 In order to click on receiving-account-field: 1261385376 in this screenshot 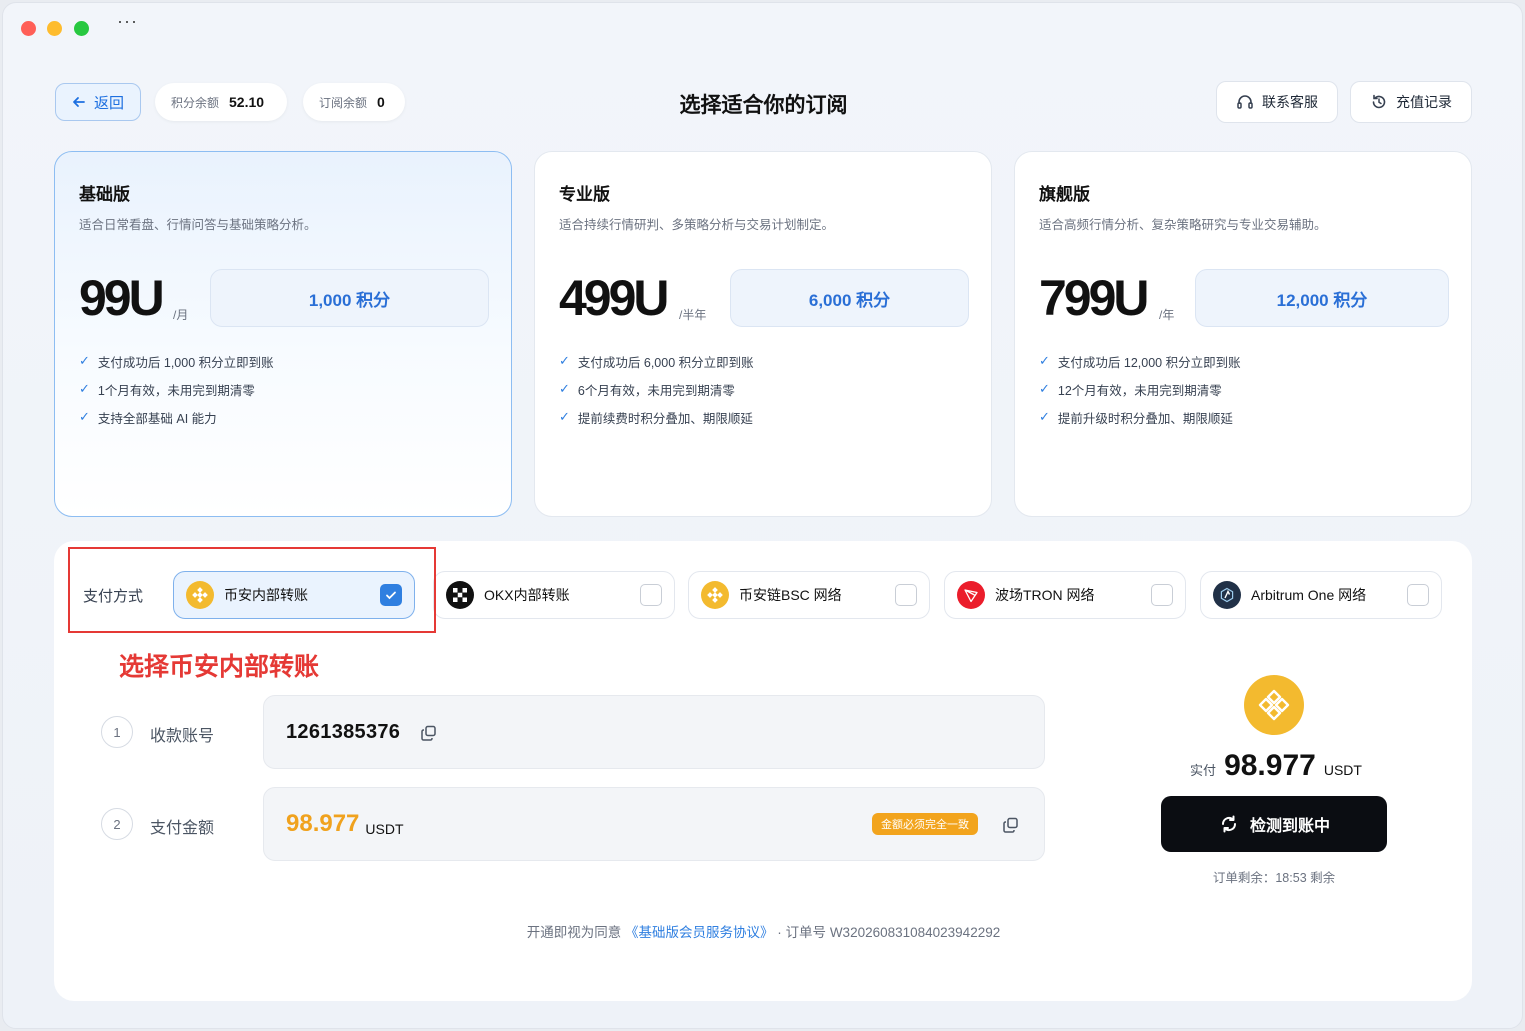, I will do `click(654, 732)`.